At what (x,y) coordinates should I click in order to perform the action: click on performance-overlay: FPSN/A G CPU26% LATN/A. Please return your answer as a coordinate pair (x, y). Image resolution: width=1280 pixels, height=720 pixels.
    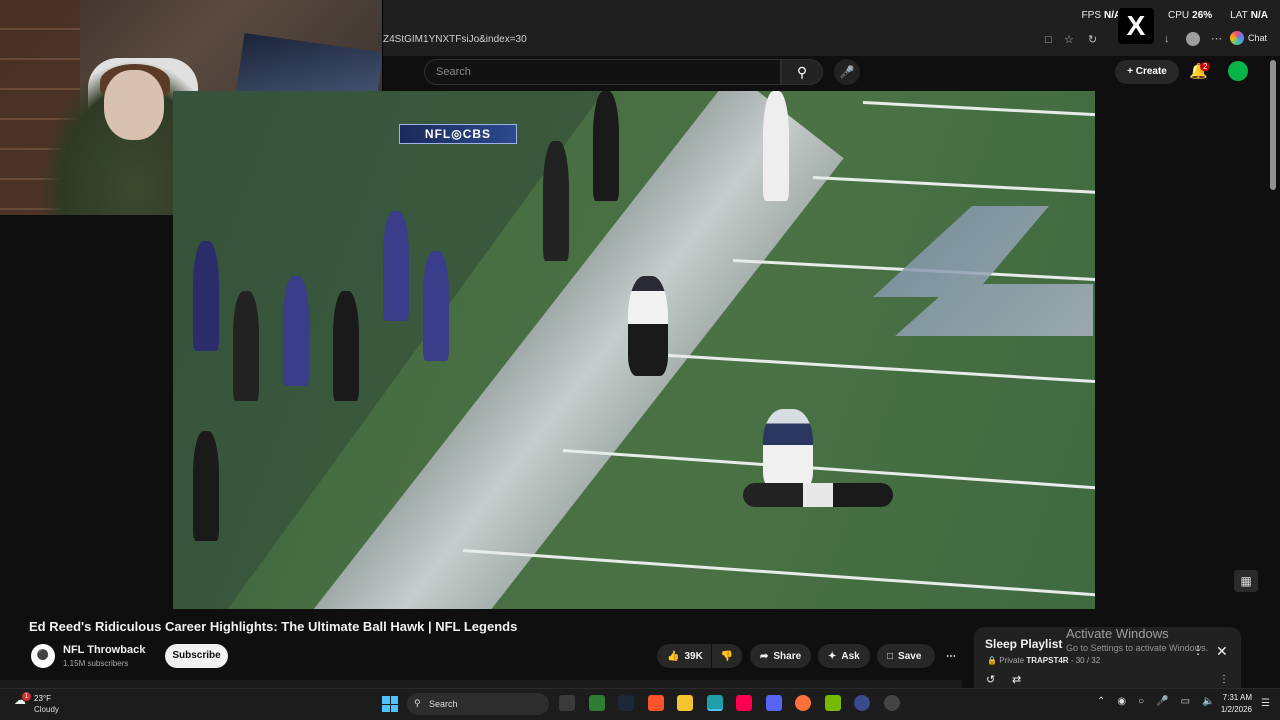
    Looking at the image, I should click on (1175, 15).